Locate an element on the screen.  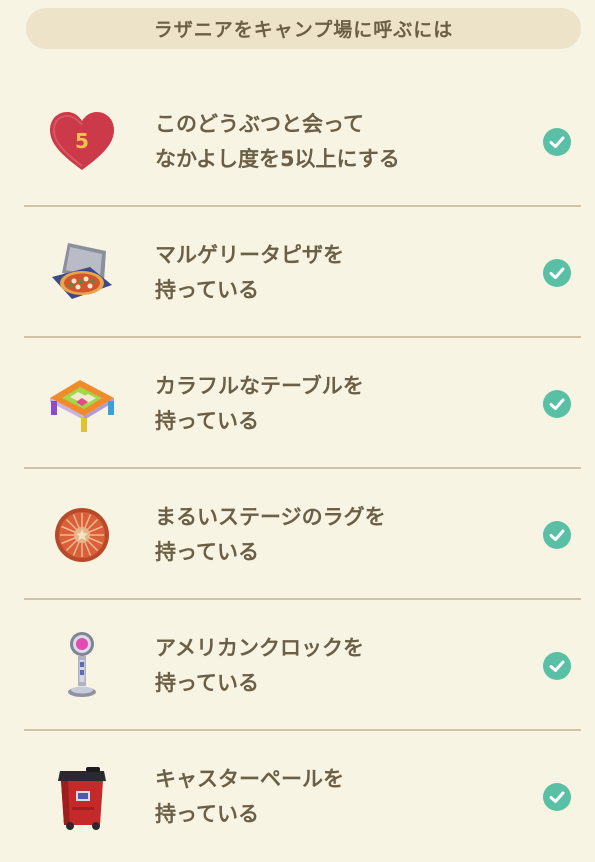
condition-line-1: まるいステージのラグを is located at coordinates (270, 516).